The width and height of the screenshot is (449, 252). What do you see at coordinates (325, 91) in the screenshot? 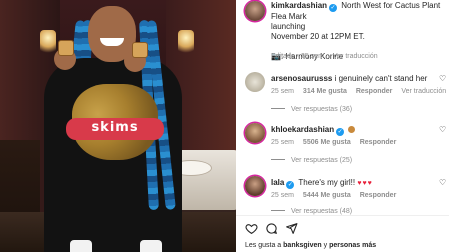
I see `comment-likes: 314 Me gusta` at bounding box center [325, 91].